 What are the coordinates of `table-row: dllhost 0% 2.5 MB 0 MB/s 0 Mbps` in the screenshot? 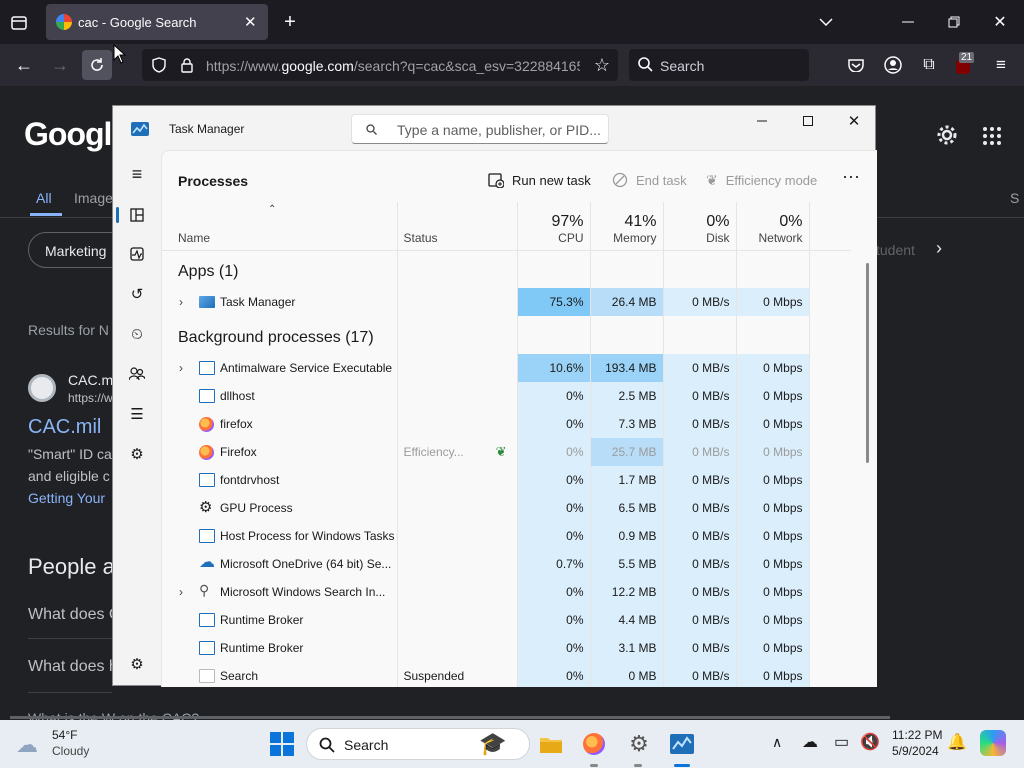 It's located at (506, 396).